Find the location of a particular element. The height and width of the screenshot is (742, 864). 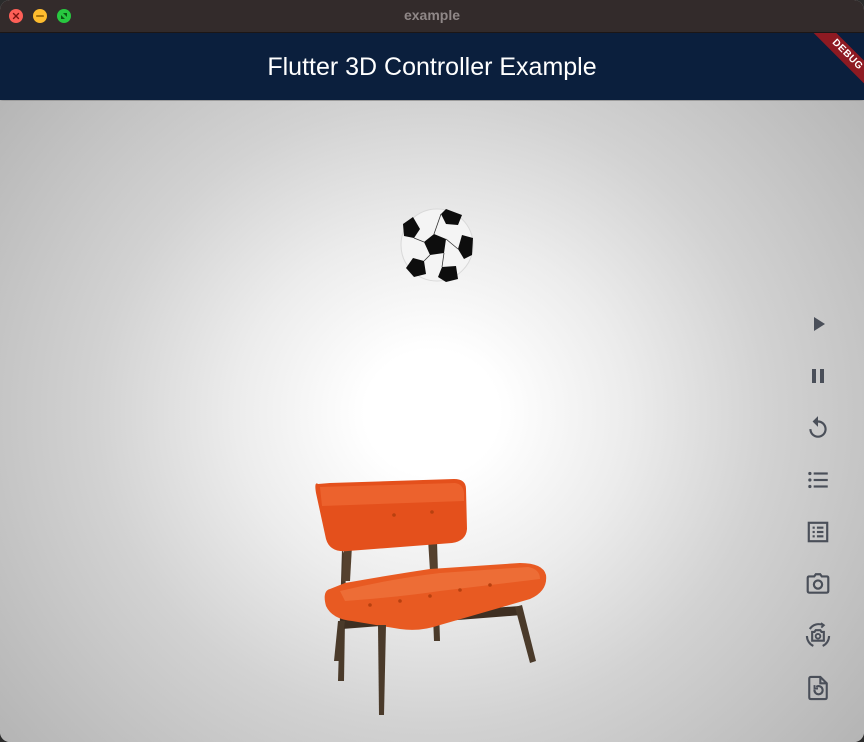

controls-column is located at coordinates (818, 514).